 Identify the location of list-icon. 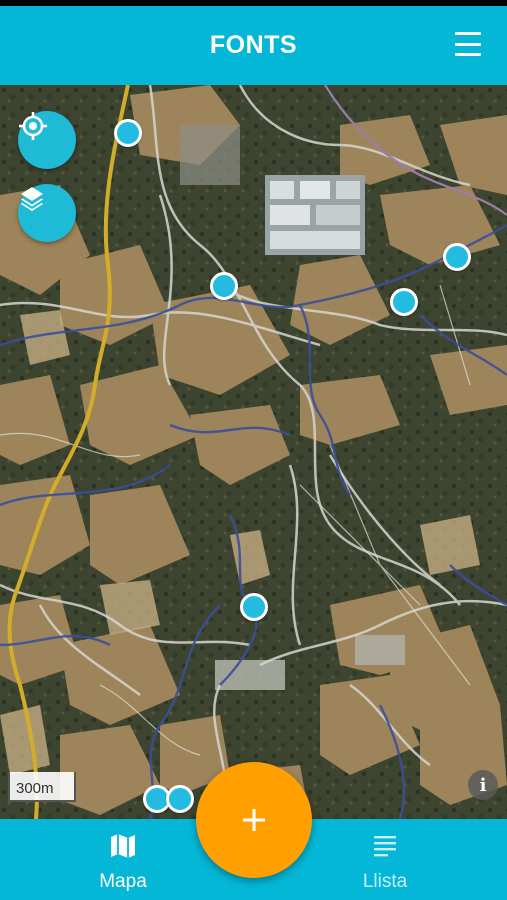
(385, 846).